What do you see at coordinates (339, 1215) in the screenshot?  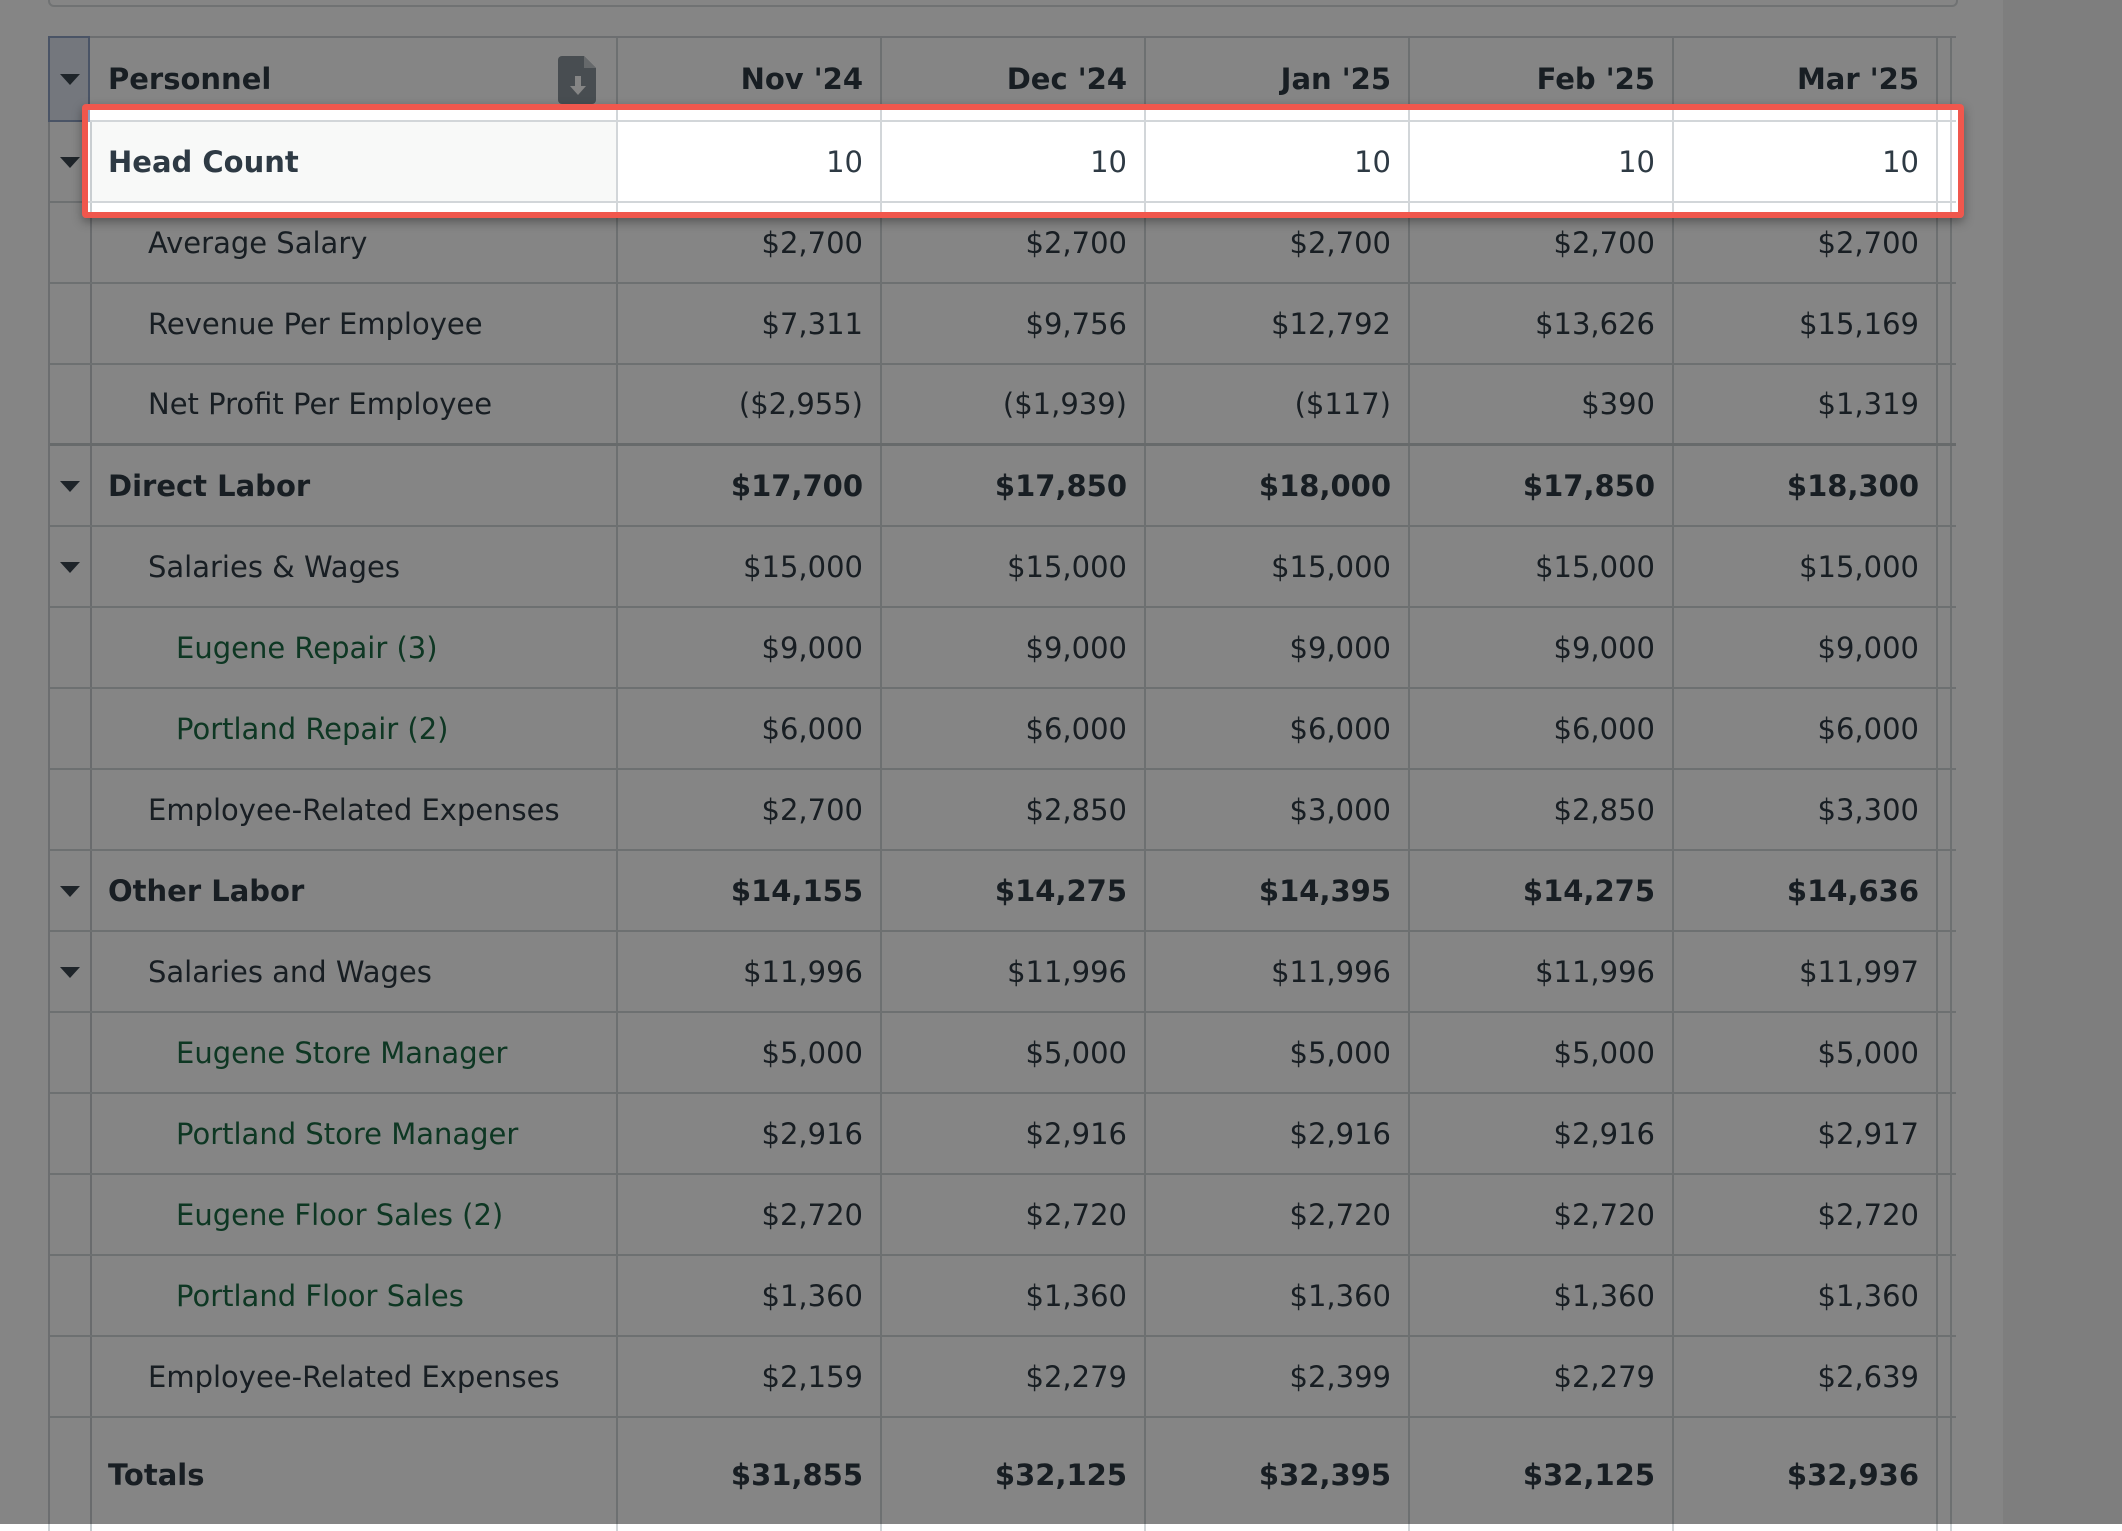 I see `employee-link: Eugene Floor Sales (2)` at bounding box center [339, 1215].